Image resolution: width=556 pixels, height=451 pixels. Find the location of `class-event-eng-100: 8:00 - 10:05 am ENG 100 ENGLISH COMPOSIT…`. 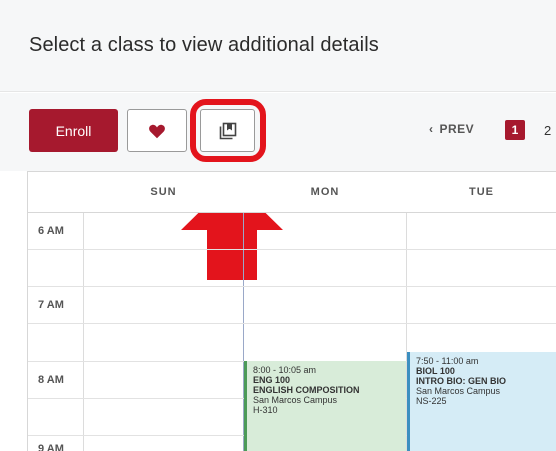

class-event-eng-100: 8:00 - 10:05 am ENG 100 ENGLISH COMPOSIT… is located at coordinates (325, 406).